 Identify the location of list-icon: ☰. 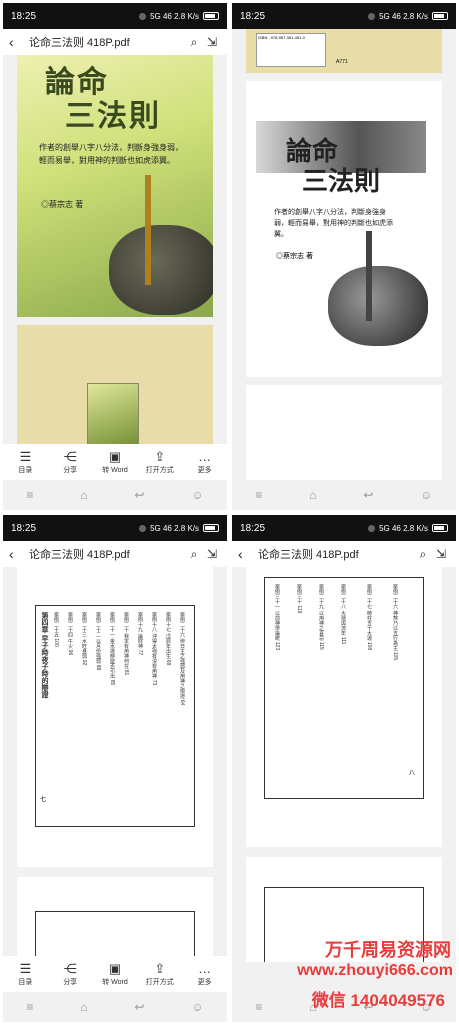
(25, 456).